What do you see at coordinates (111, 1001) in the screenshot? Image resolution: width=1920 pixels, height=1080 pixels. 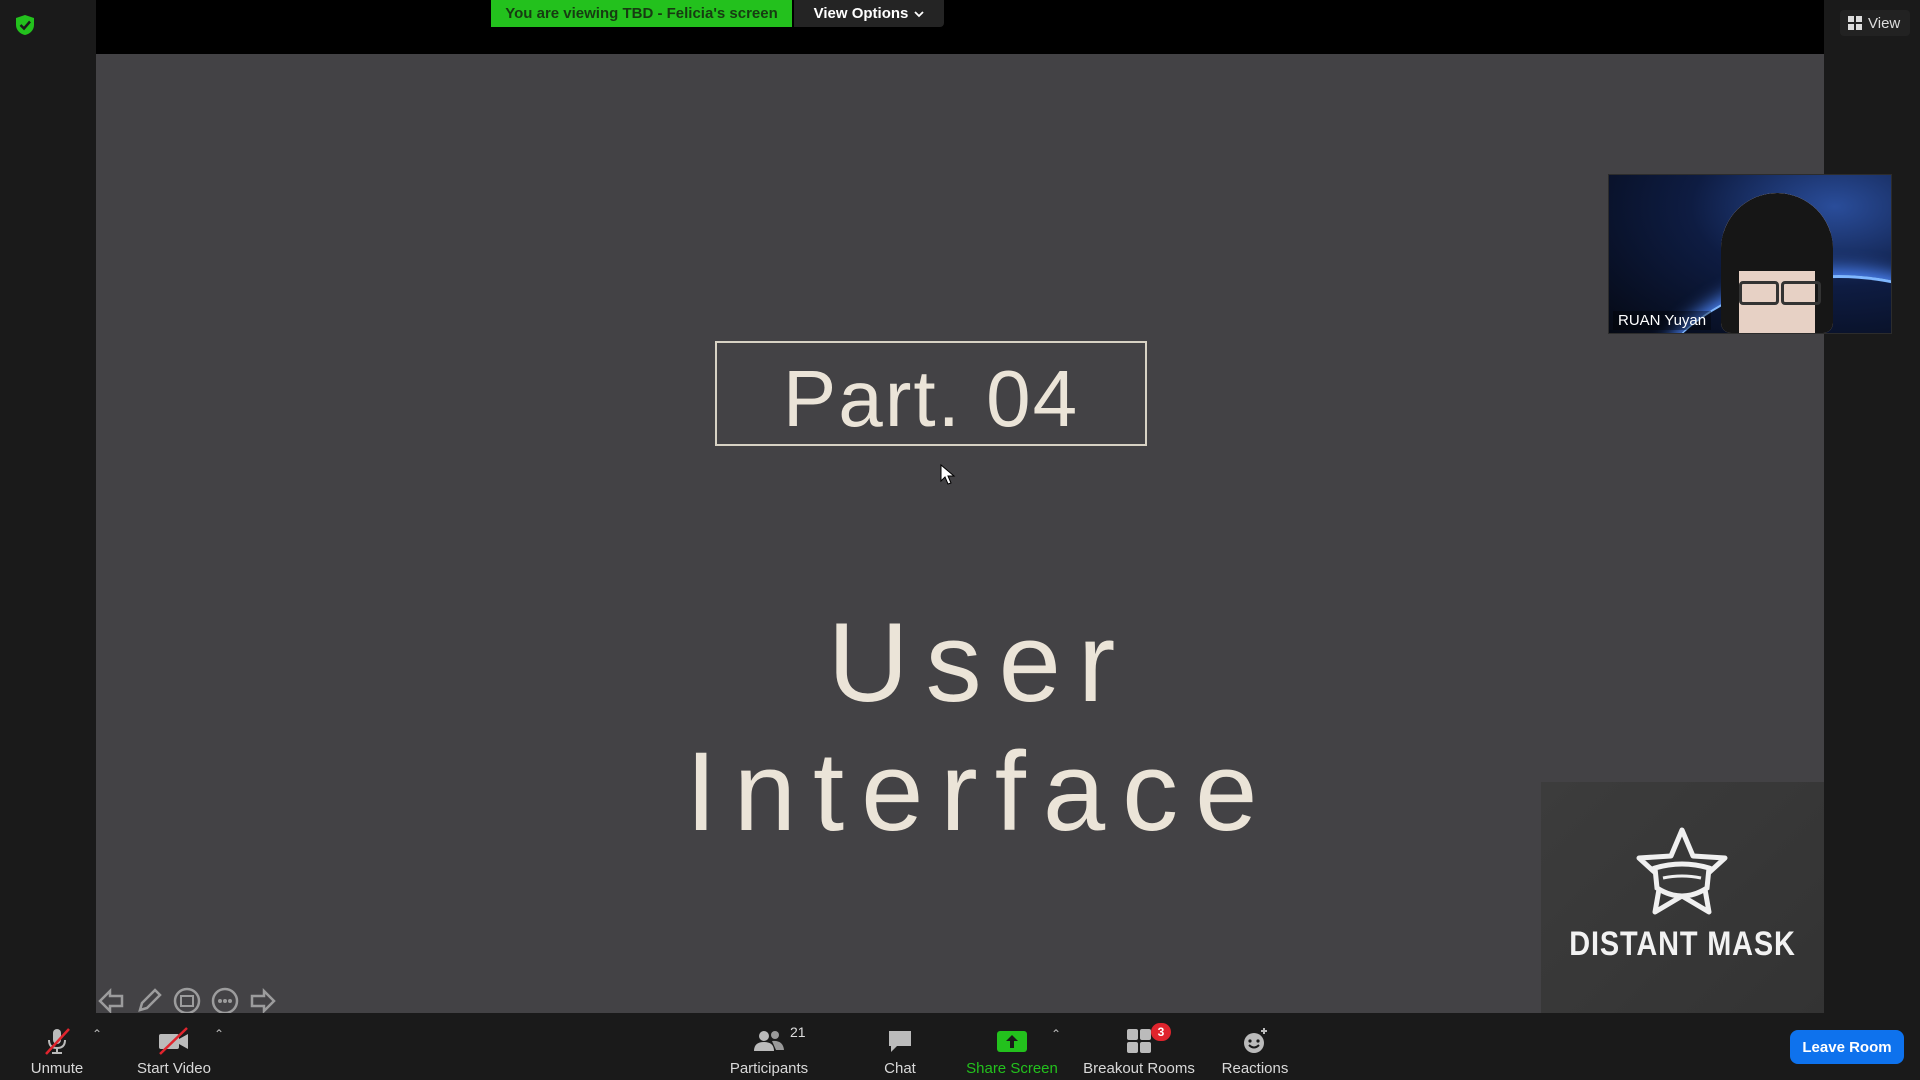 I see `arrow-left-icon` at bounding box center [111, 1001].